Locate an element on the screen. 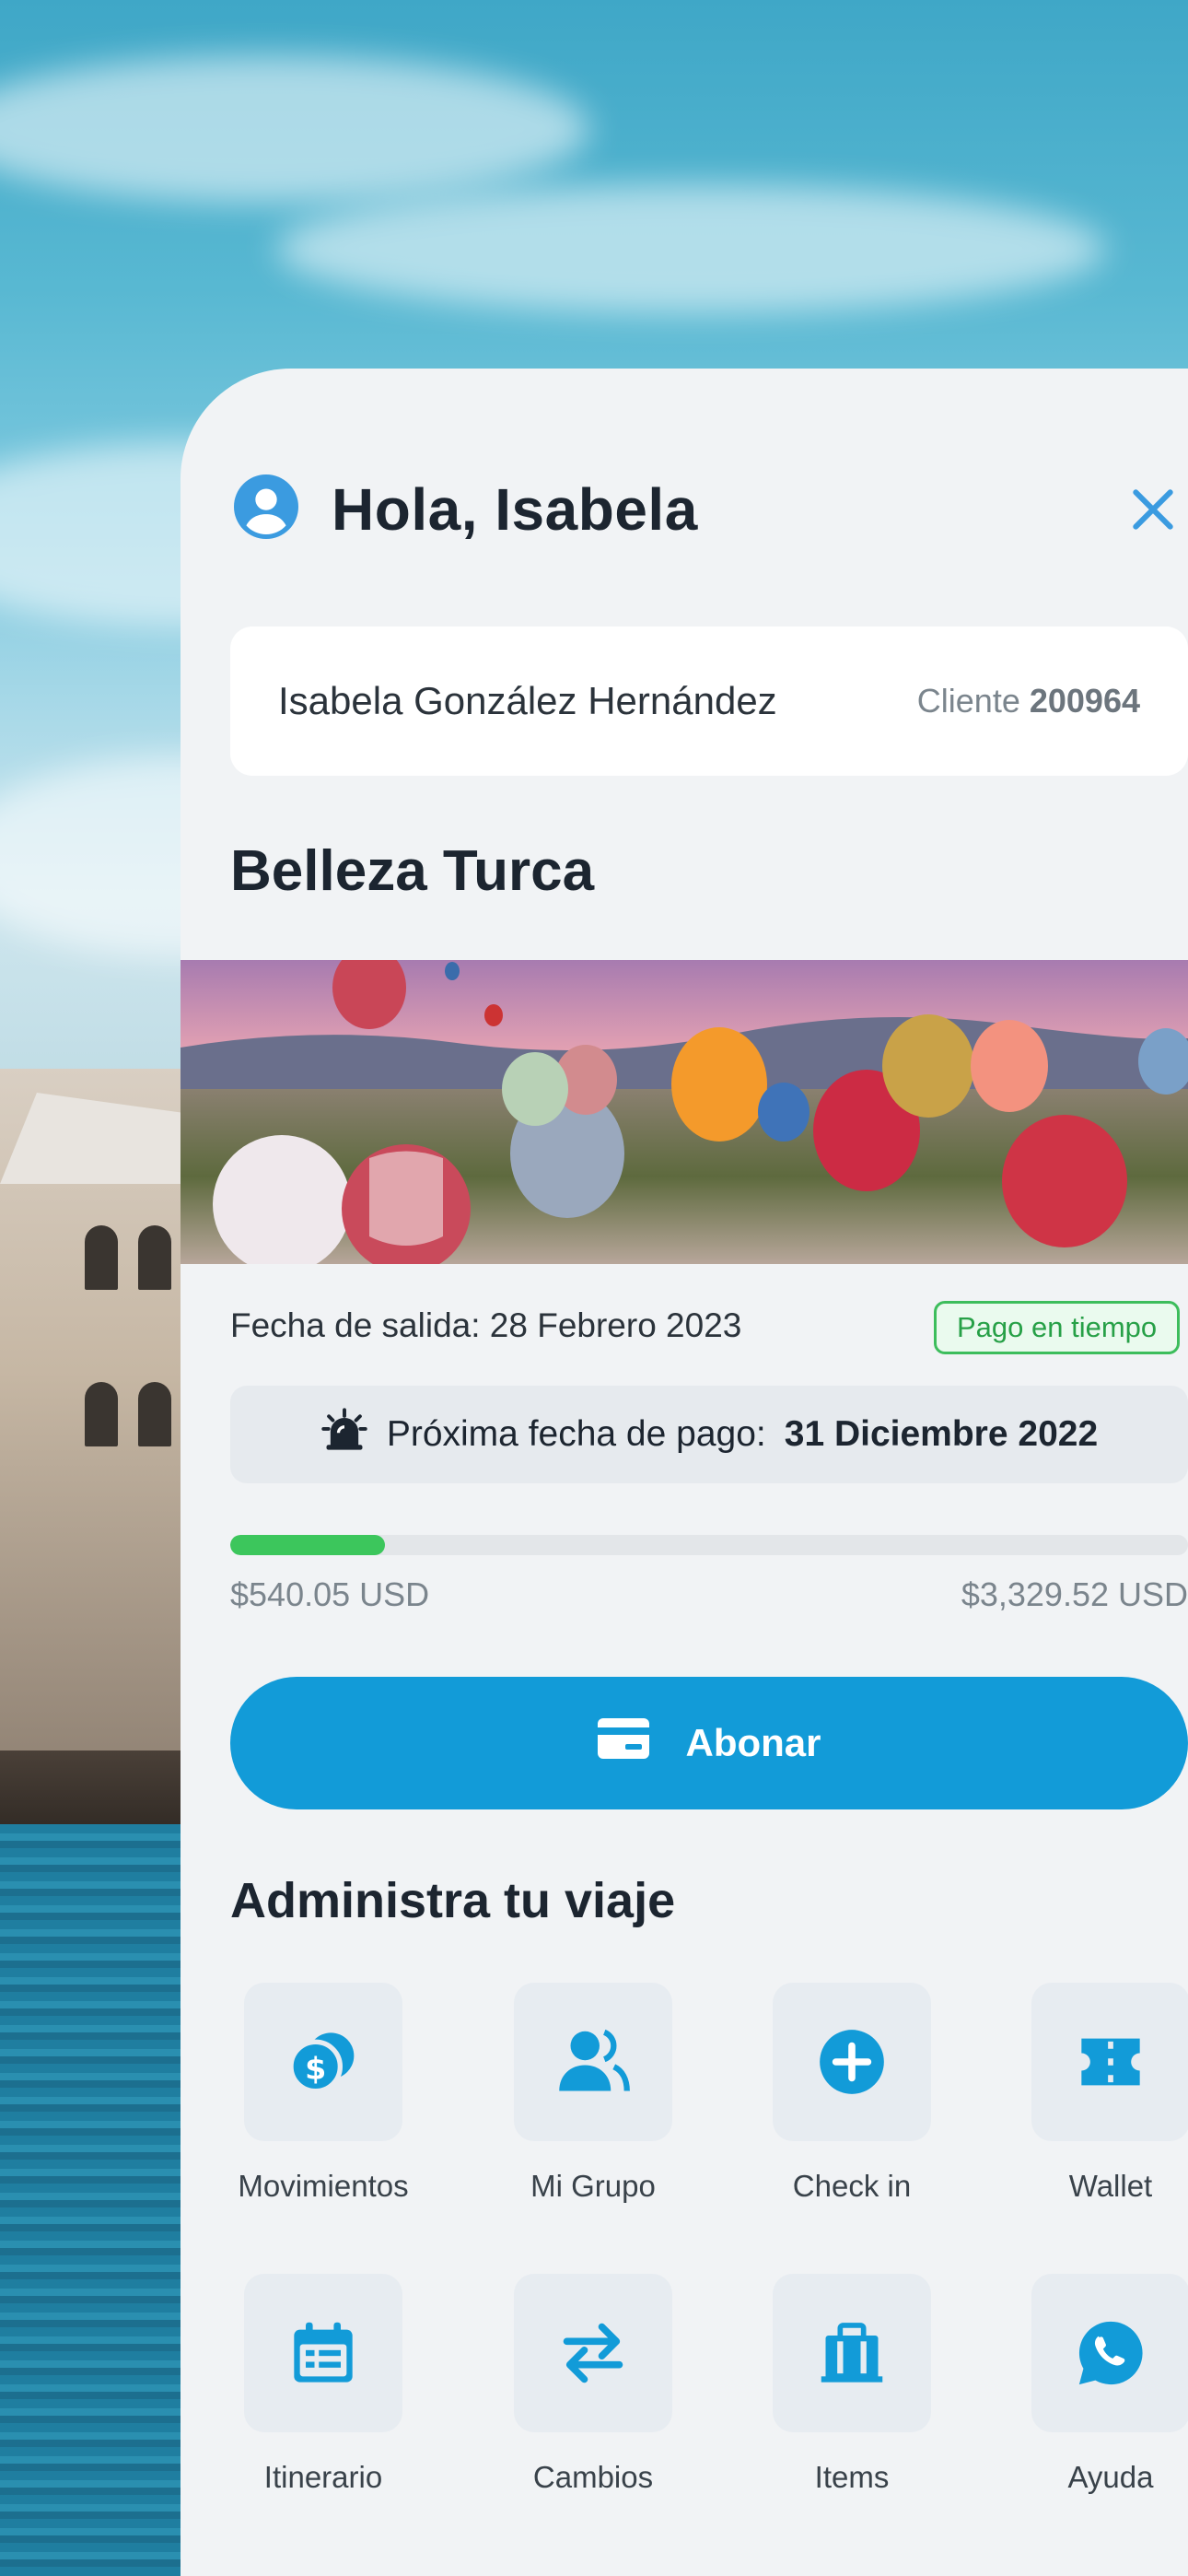 The height and width of the screenshot is (2576, 1188). next-payment-label: Próxima fecha de pago: is located at coordinates (576, 1434).